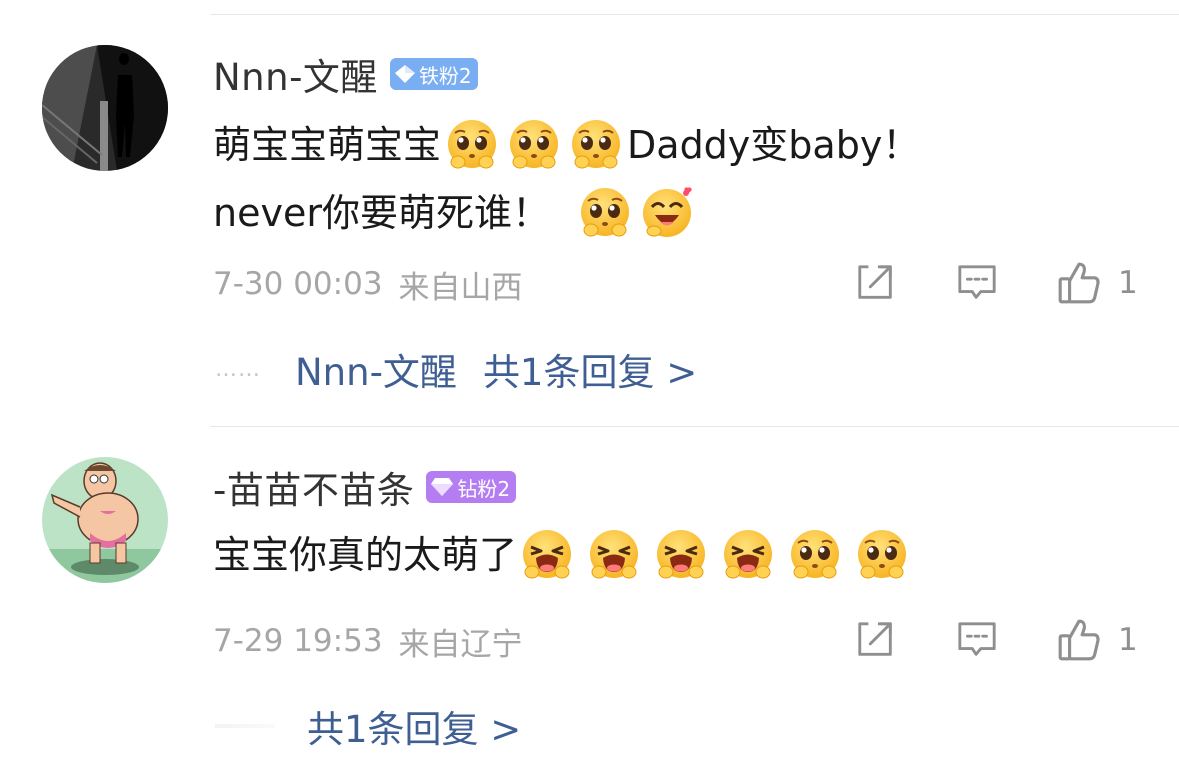 The width and height of the screenshot is (1179, 771). What do you see at coordinates (313, 487) in the screenshot?
I see `username: -苗苗不苗条` at bounding box center [313, 487].